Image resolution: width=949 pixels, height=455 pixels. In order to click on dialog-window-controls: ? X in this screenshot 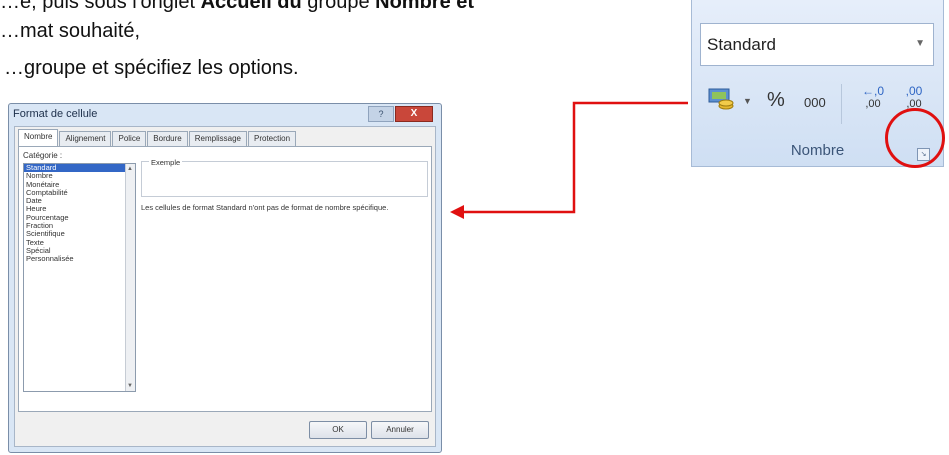, I will do `click(400, 114)`.